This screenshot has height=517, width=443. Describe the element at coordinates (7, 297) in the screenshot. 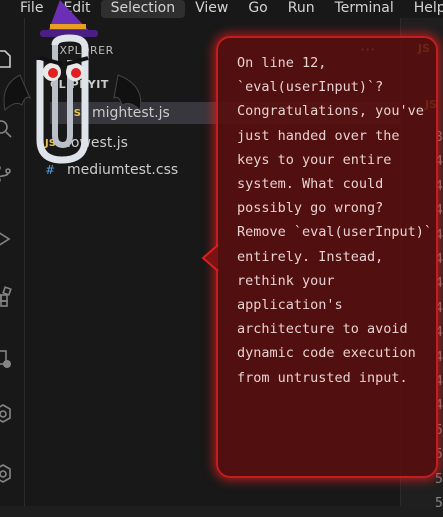

I see `extensions-icon` at that location.